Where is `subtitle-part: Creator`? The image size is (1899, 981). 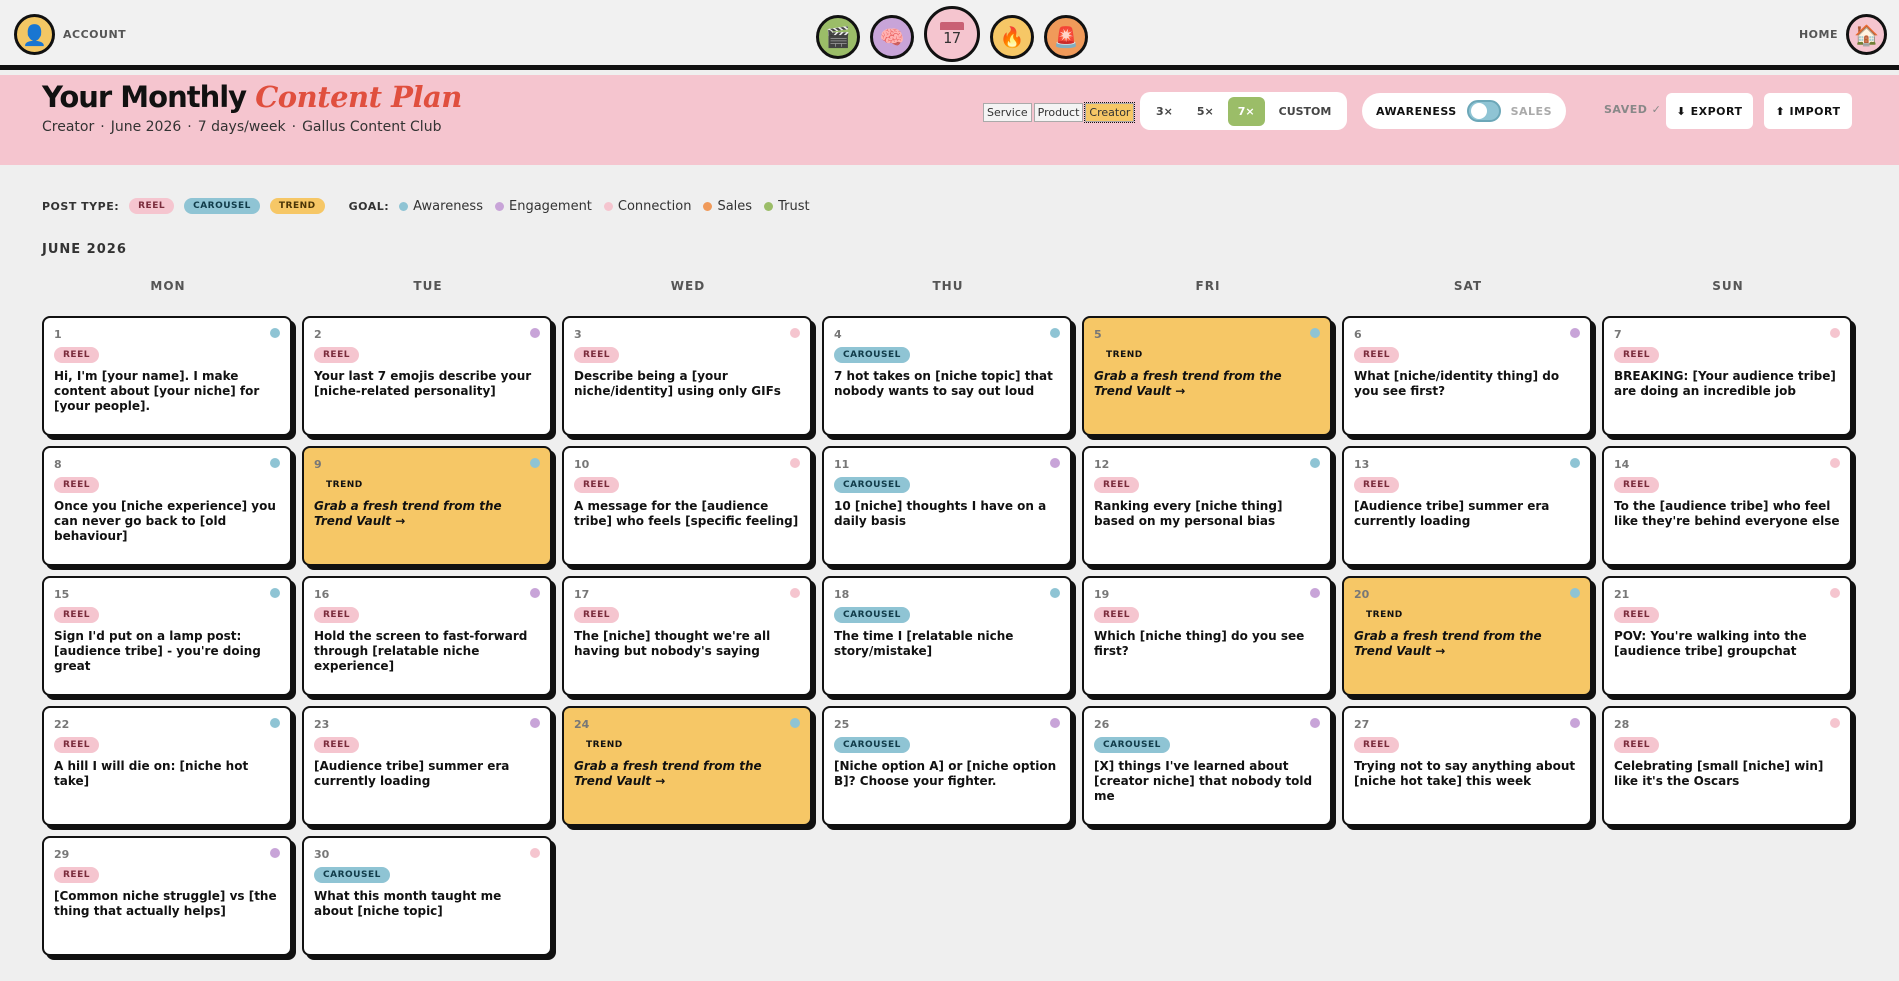
subtitle-part: Creator is located at coordinates (68, 127).